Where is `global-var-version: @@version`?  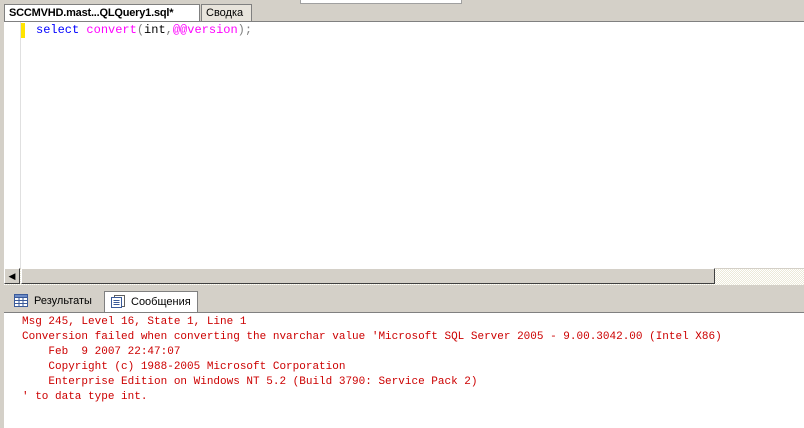 global-var-version: @@version is located at coordinates (205, 30).